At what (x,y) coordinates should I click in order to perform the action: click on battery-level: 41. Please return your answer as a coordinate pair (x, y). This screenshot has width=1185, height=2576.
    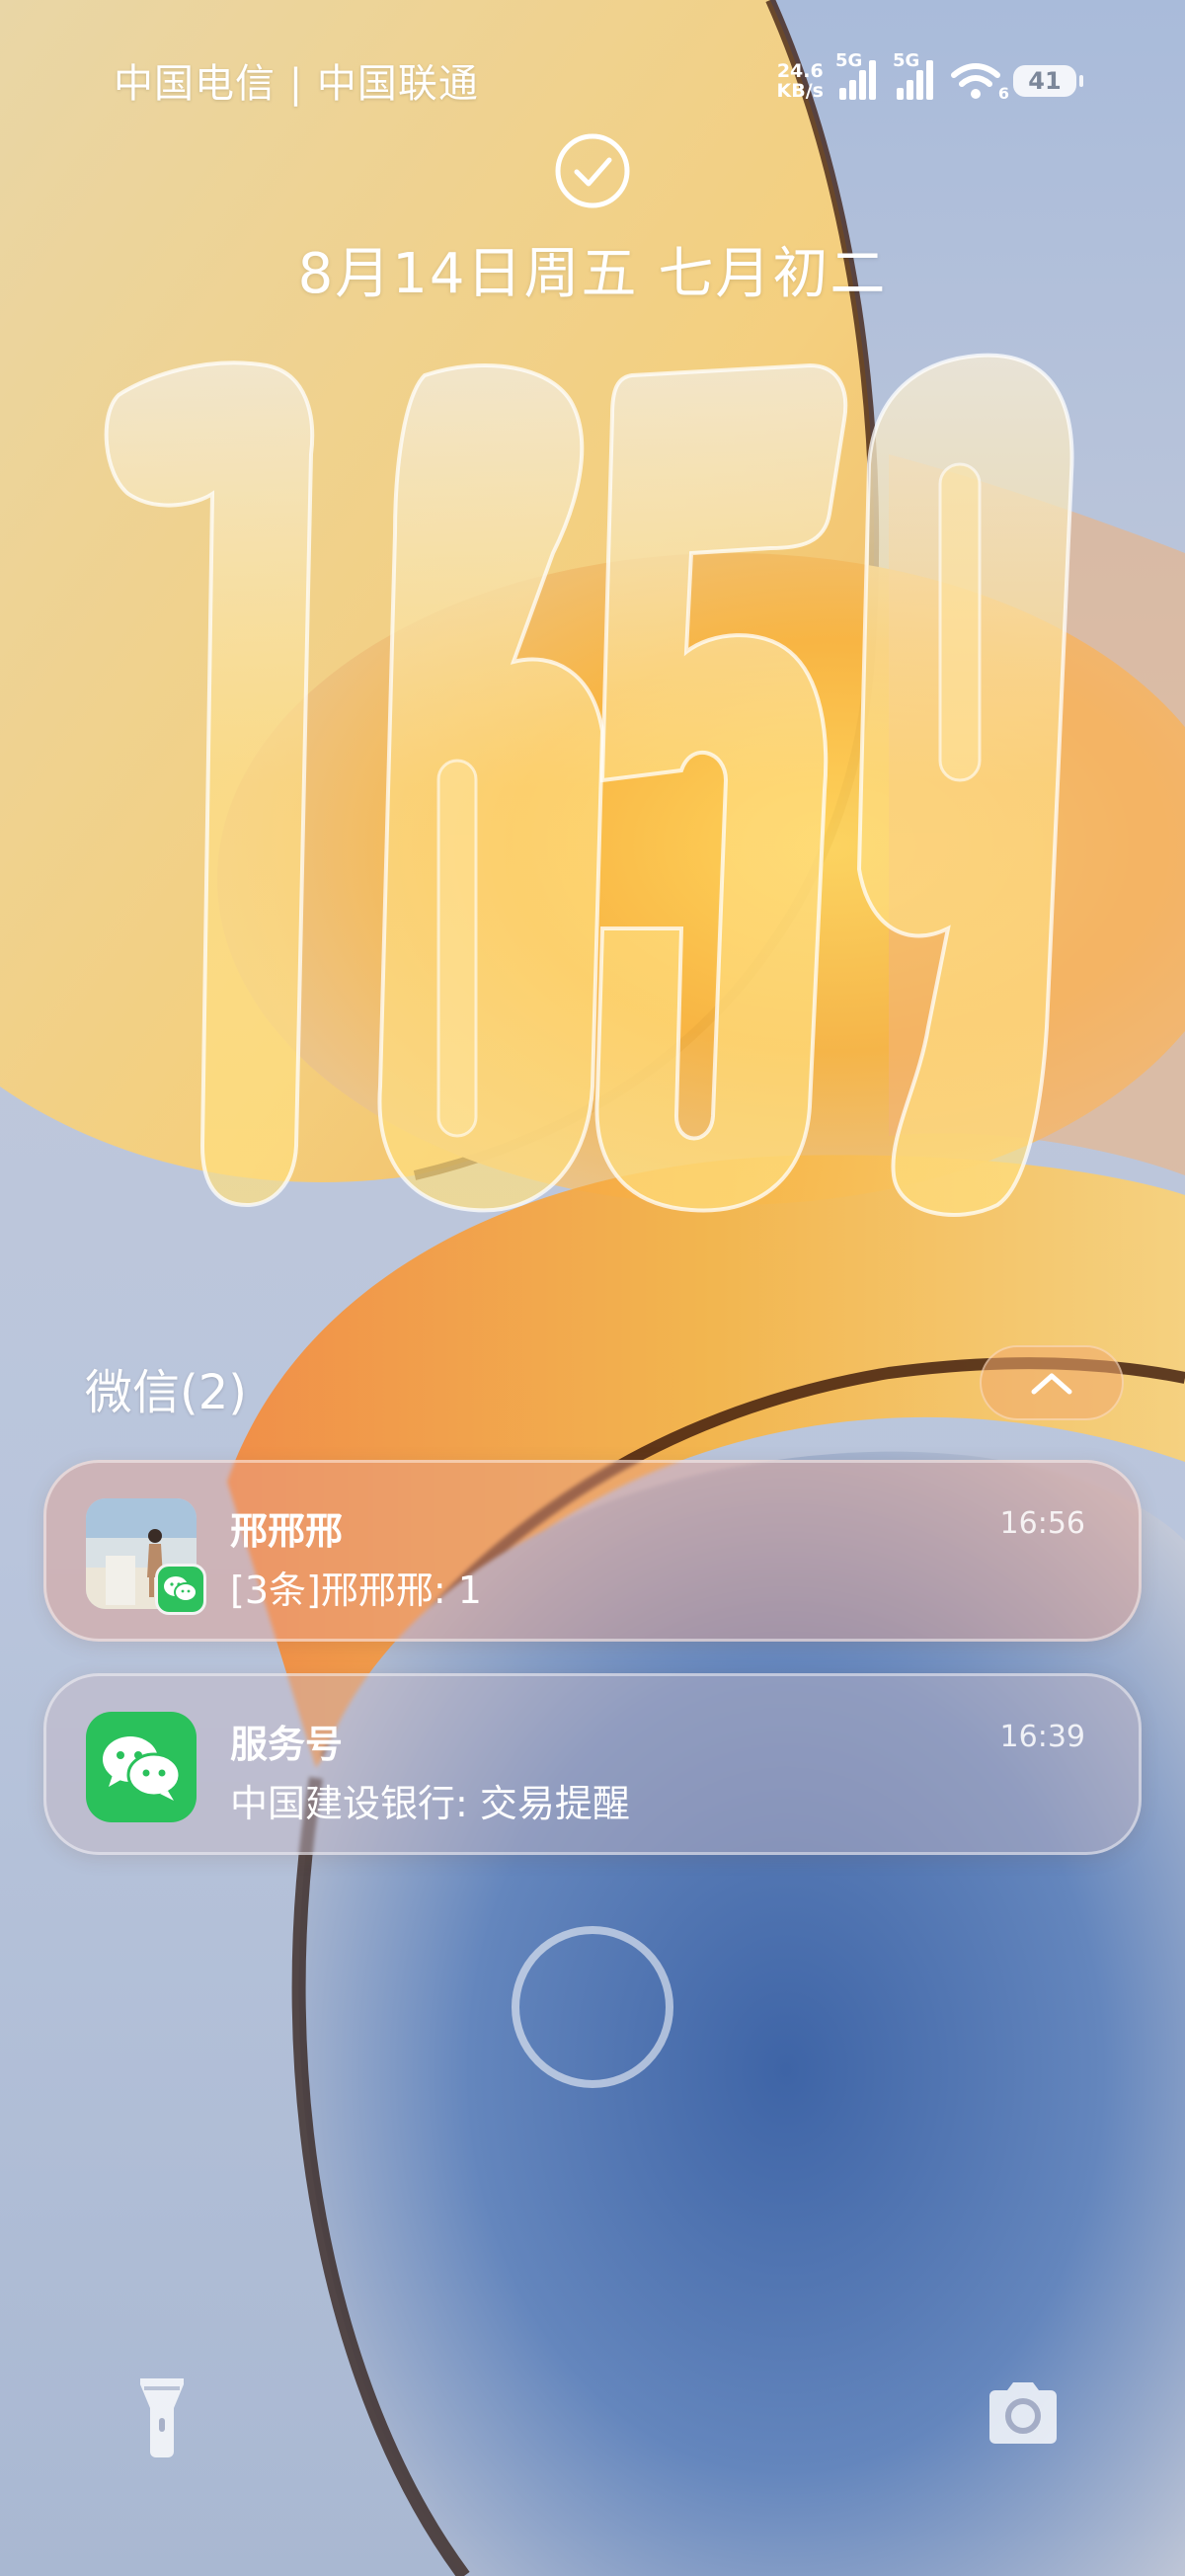
    Looking at the image, I should click on (1045, 81).